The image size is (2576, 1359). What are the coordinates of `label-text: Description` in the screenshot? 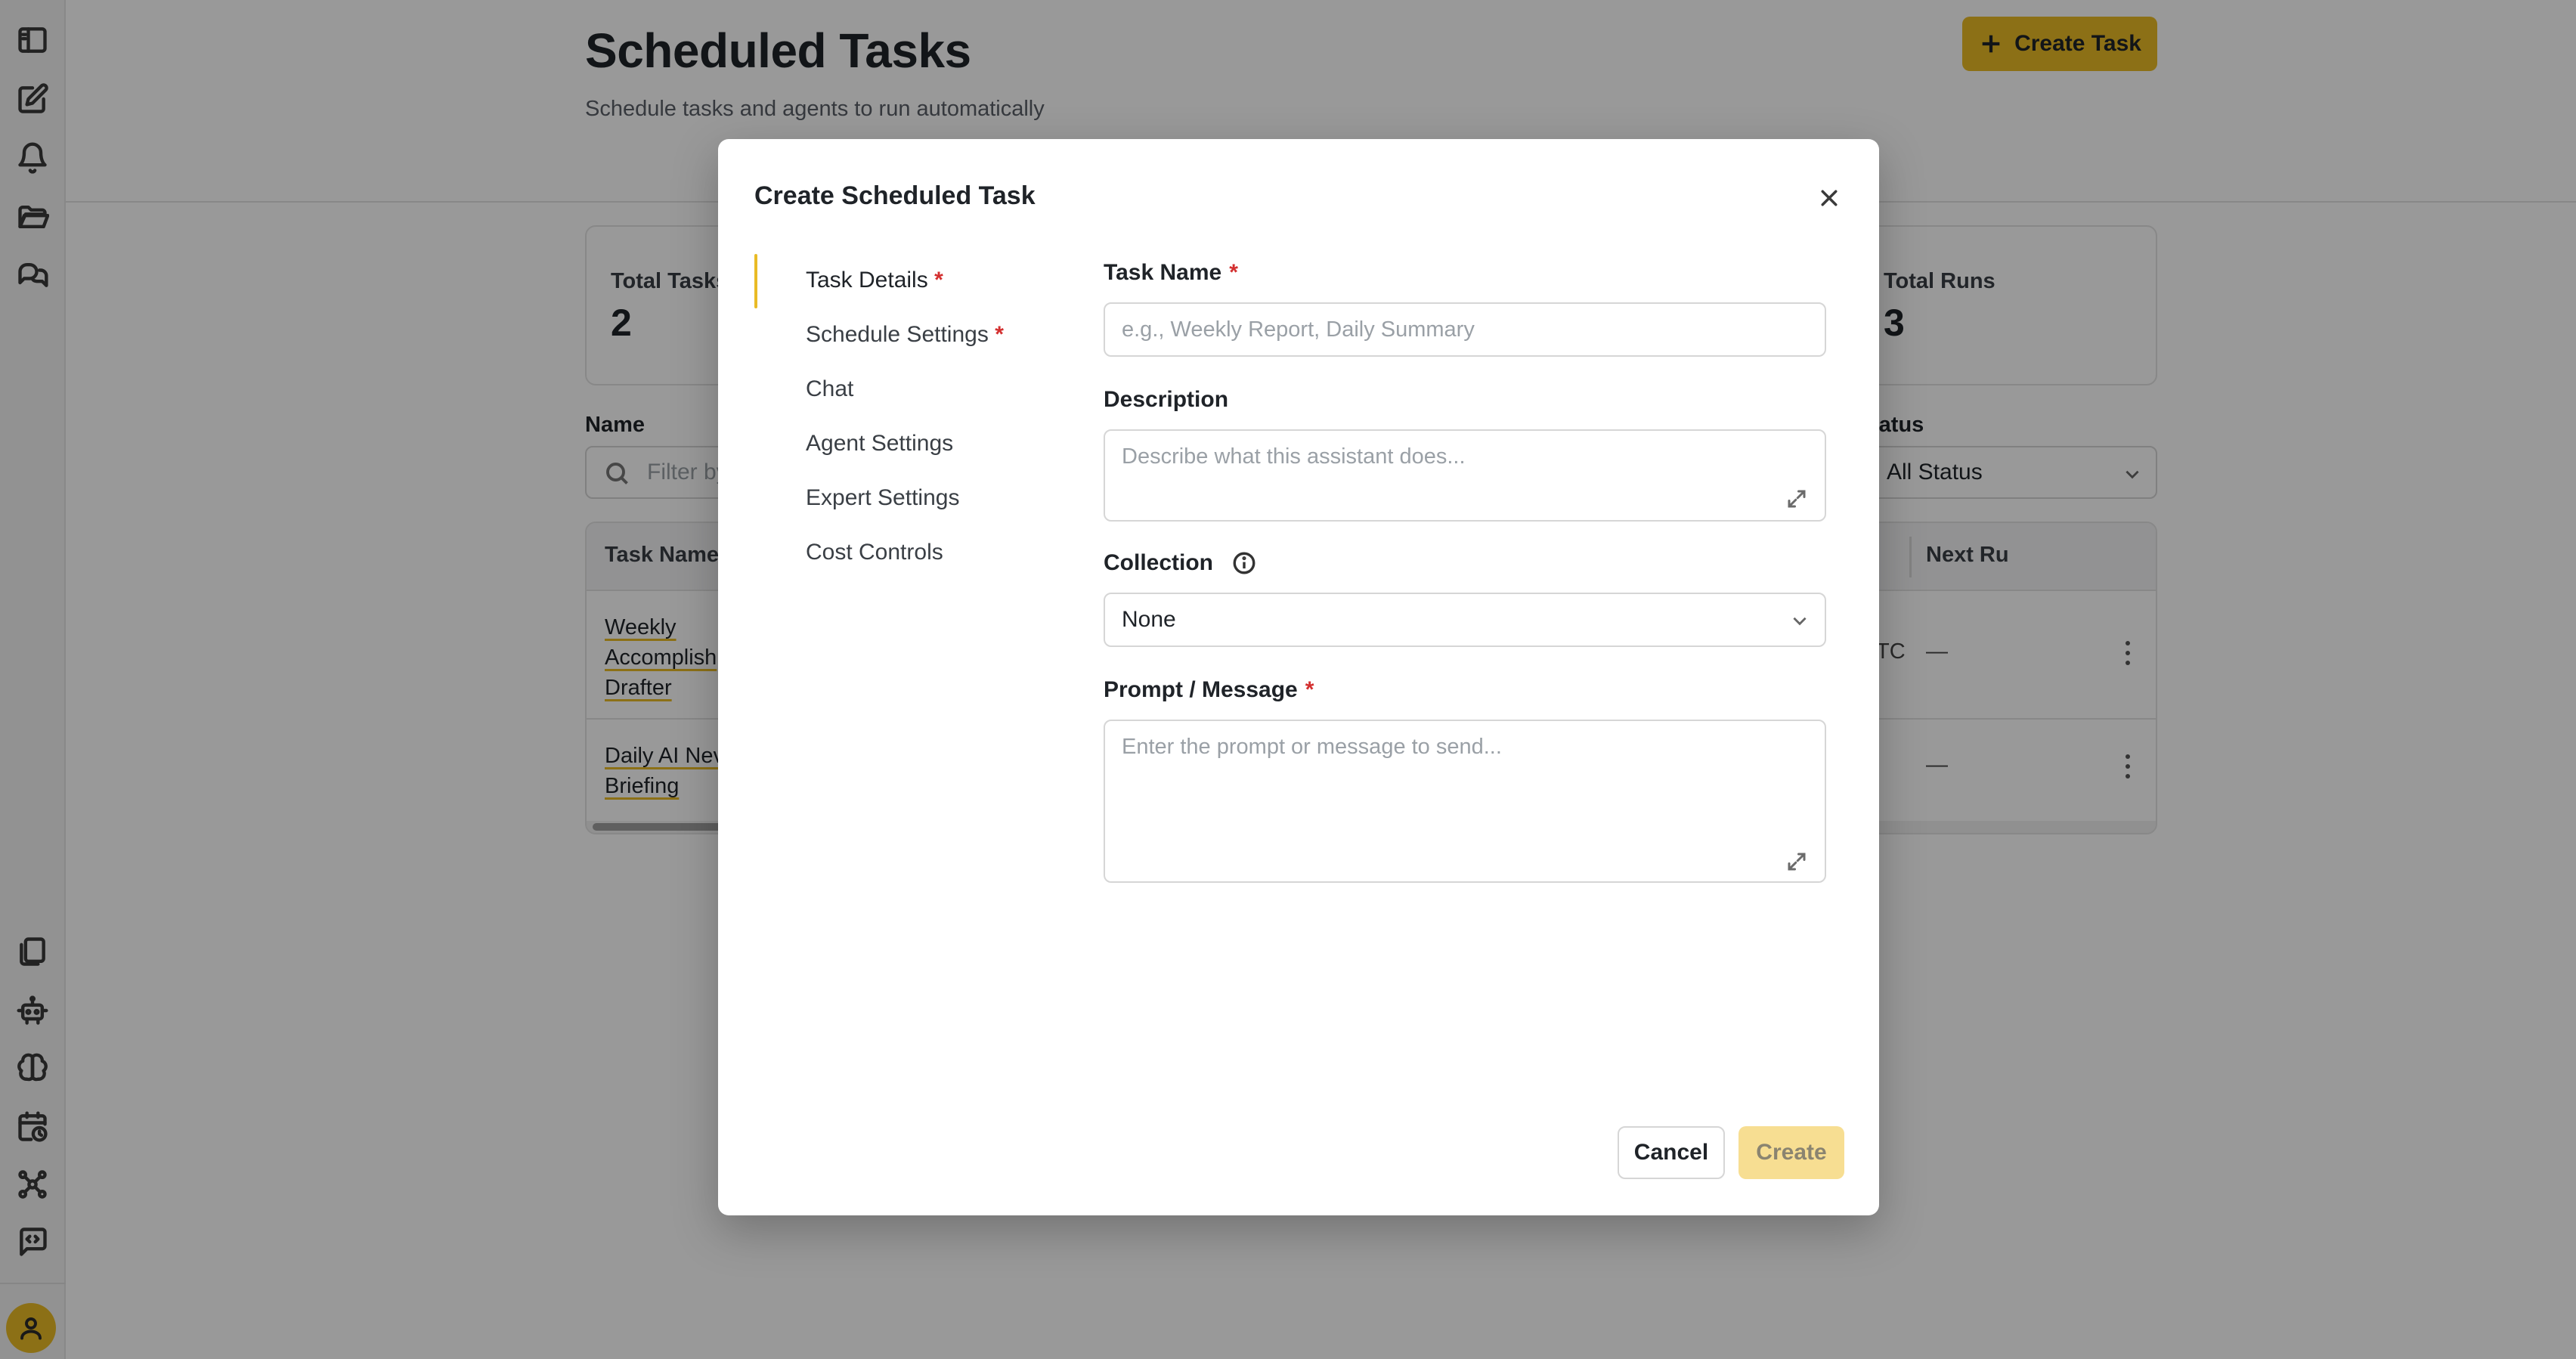 It's located at (1166, 399).